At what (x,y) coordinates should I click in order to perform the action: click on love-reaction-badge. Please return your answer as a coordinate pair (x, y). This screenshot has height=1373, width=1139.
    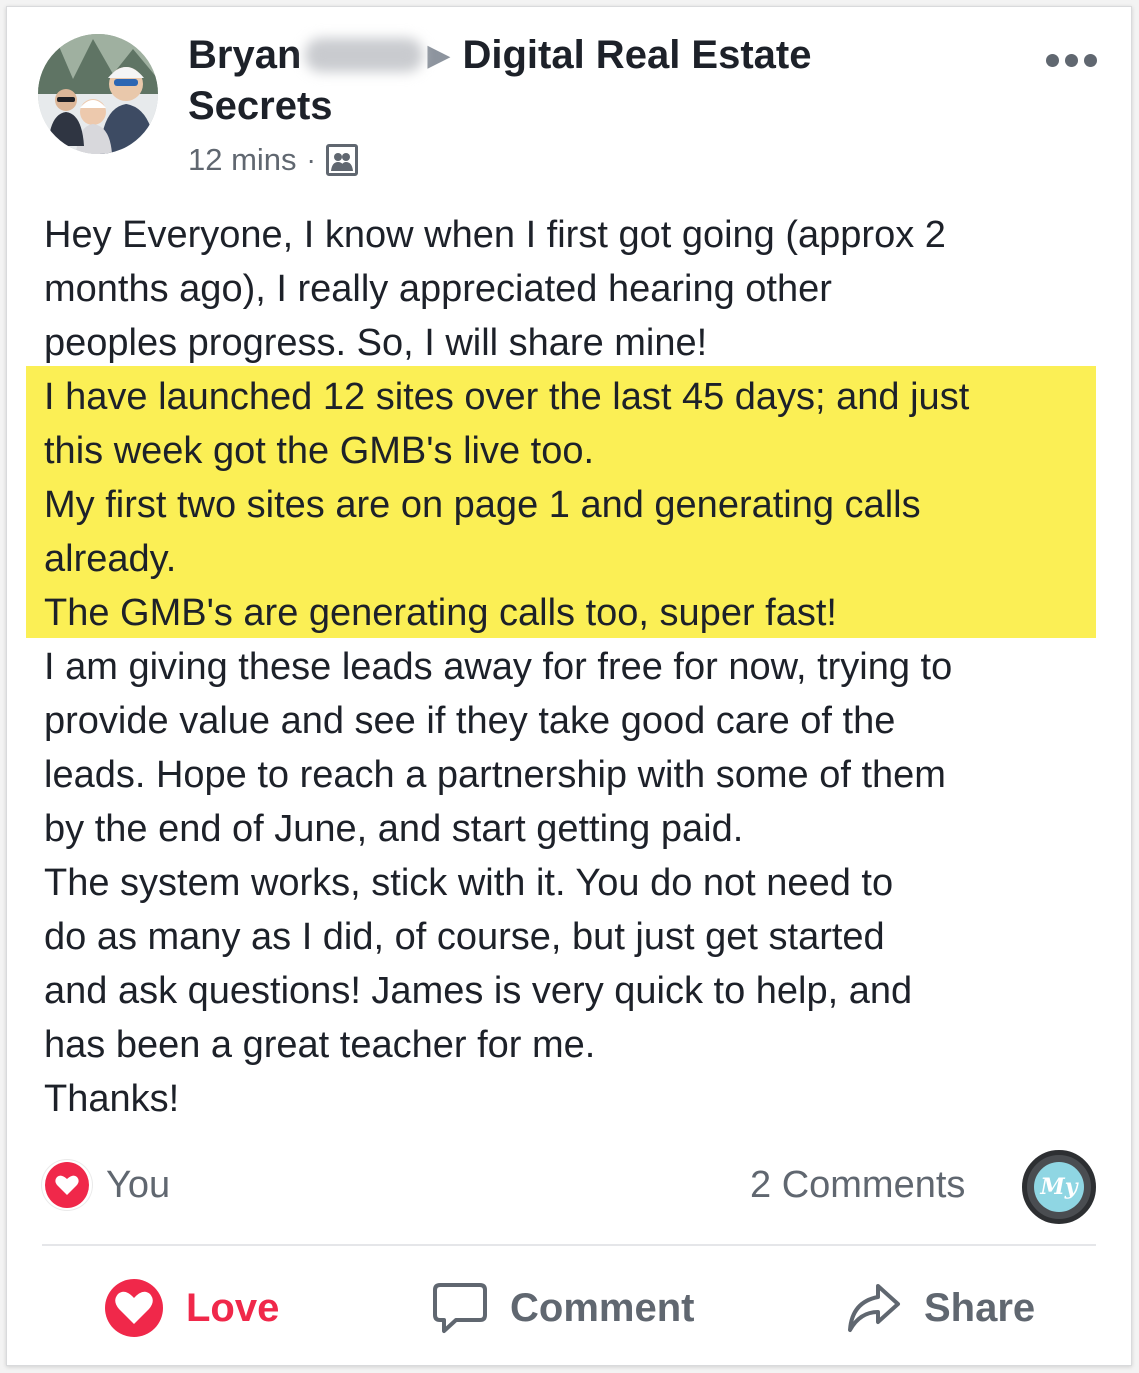
    Looking at the image, I should click on (67, 1185).